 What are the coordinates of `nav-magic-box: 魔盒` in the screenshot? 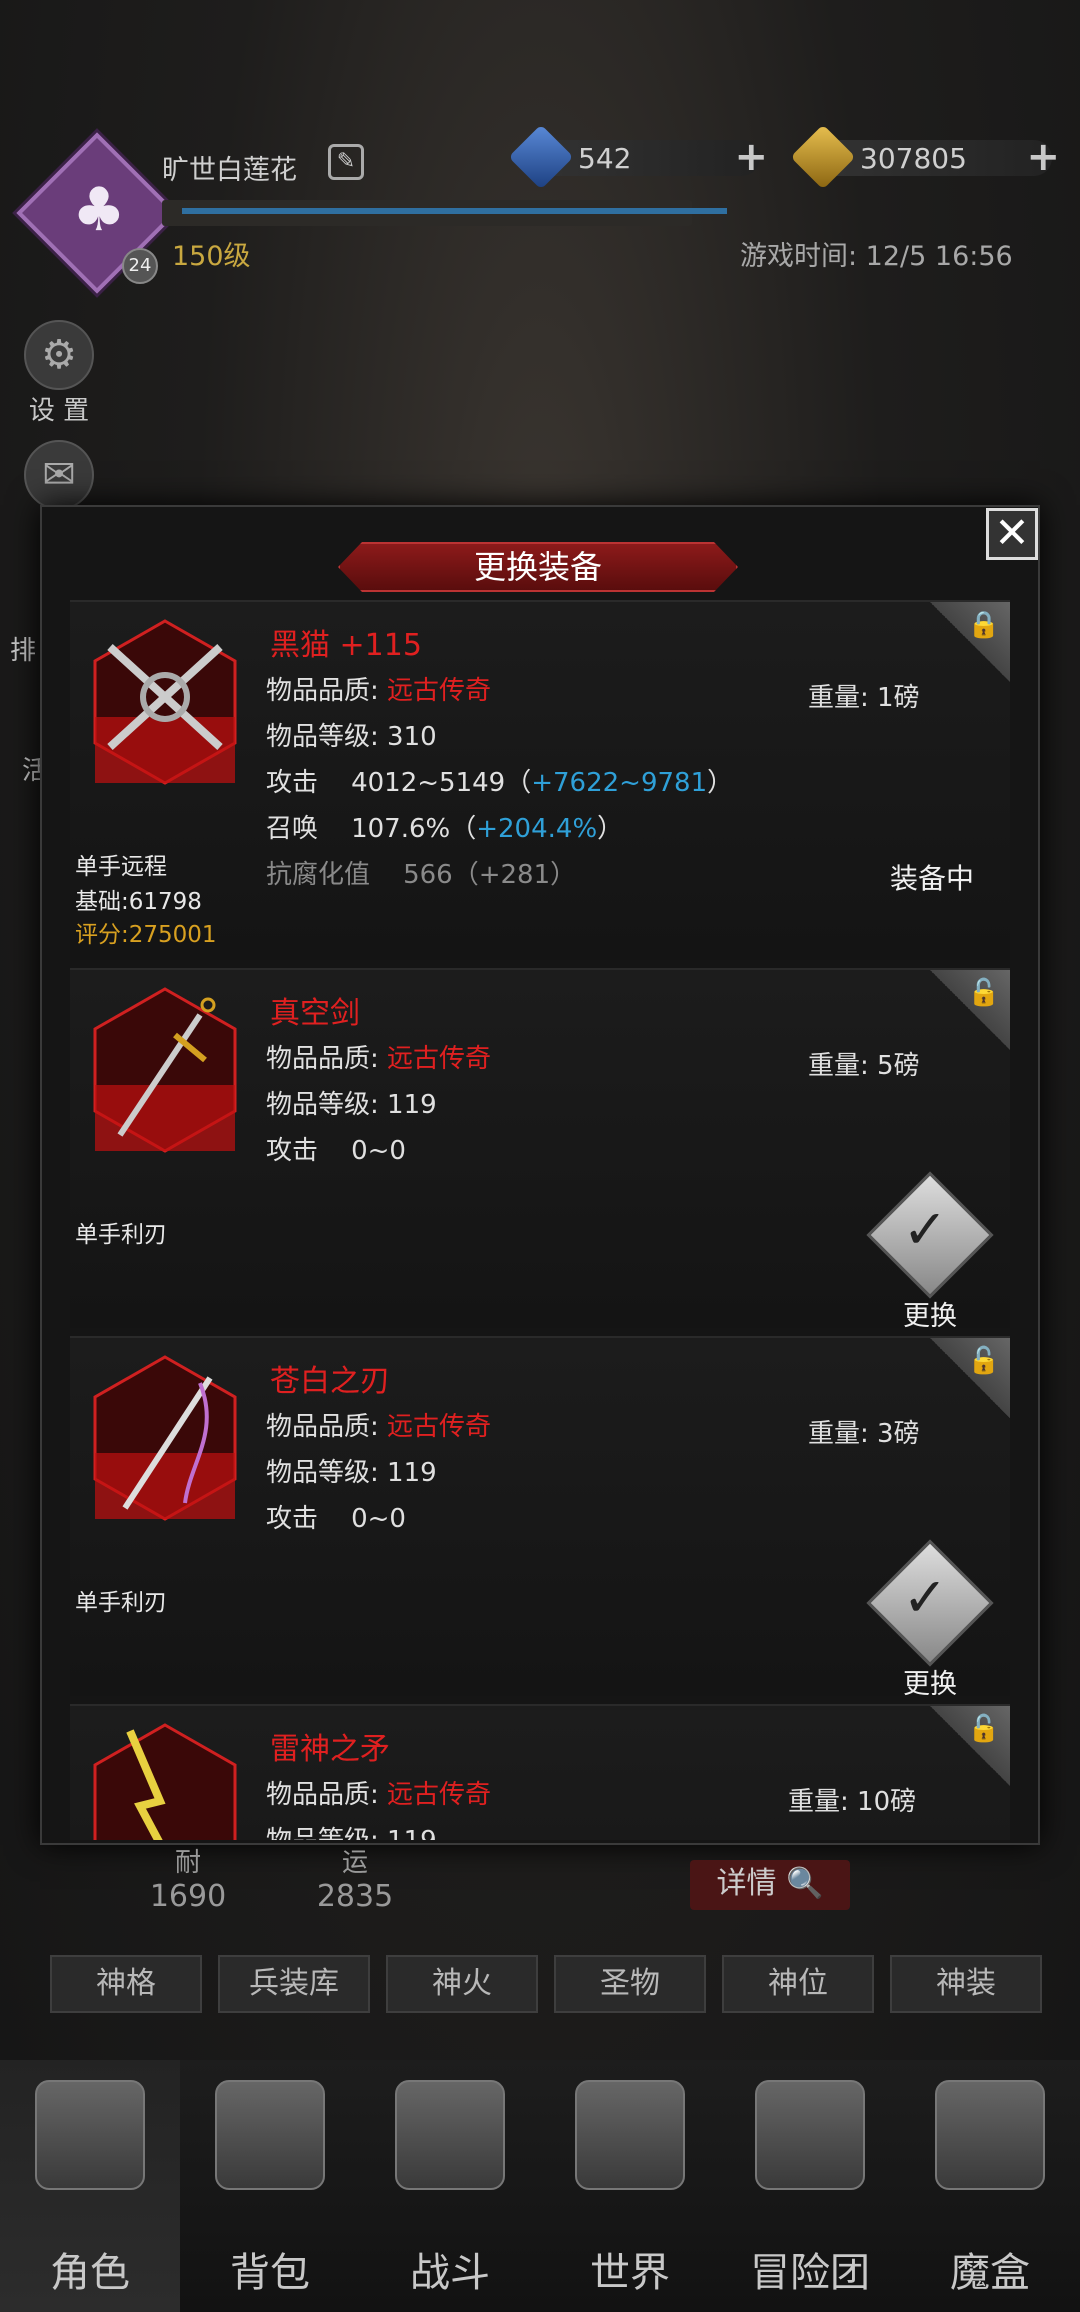 It's located at (990, 2186).